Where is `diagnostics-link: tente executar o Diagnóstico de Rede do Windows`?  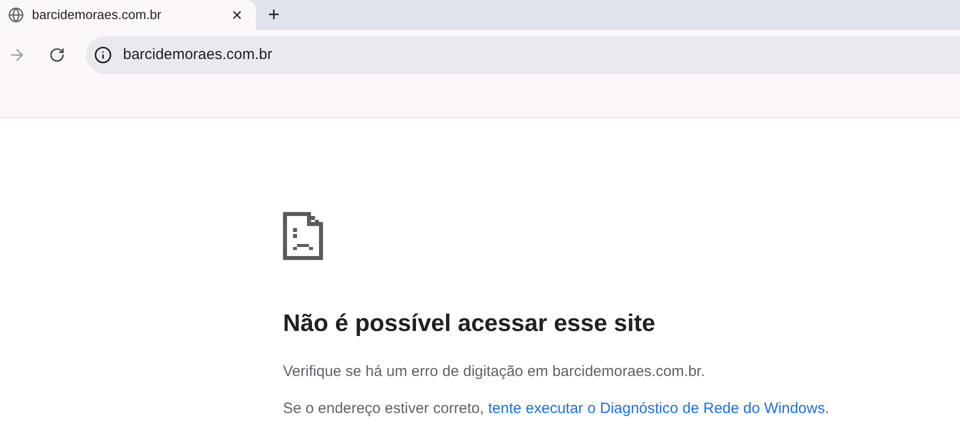
diagnostics-link: tente executar o Diagnóstico de Rede do Windows is located at coordinates (656, 408).